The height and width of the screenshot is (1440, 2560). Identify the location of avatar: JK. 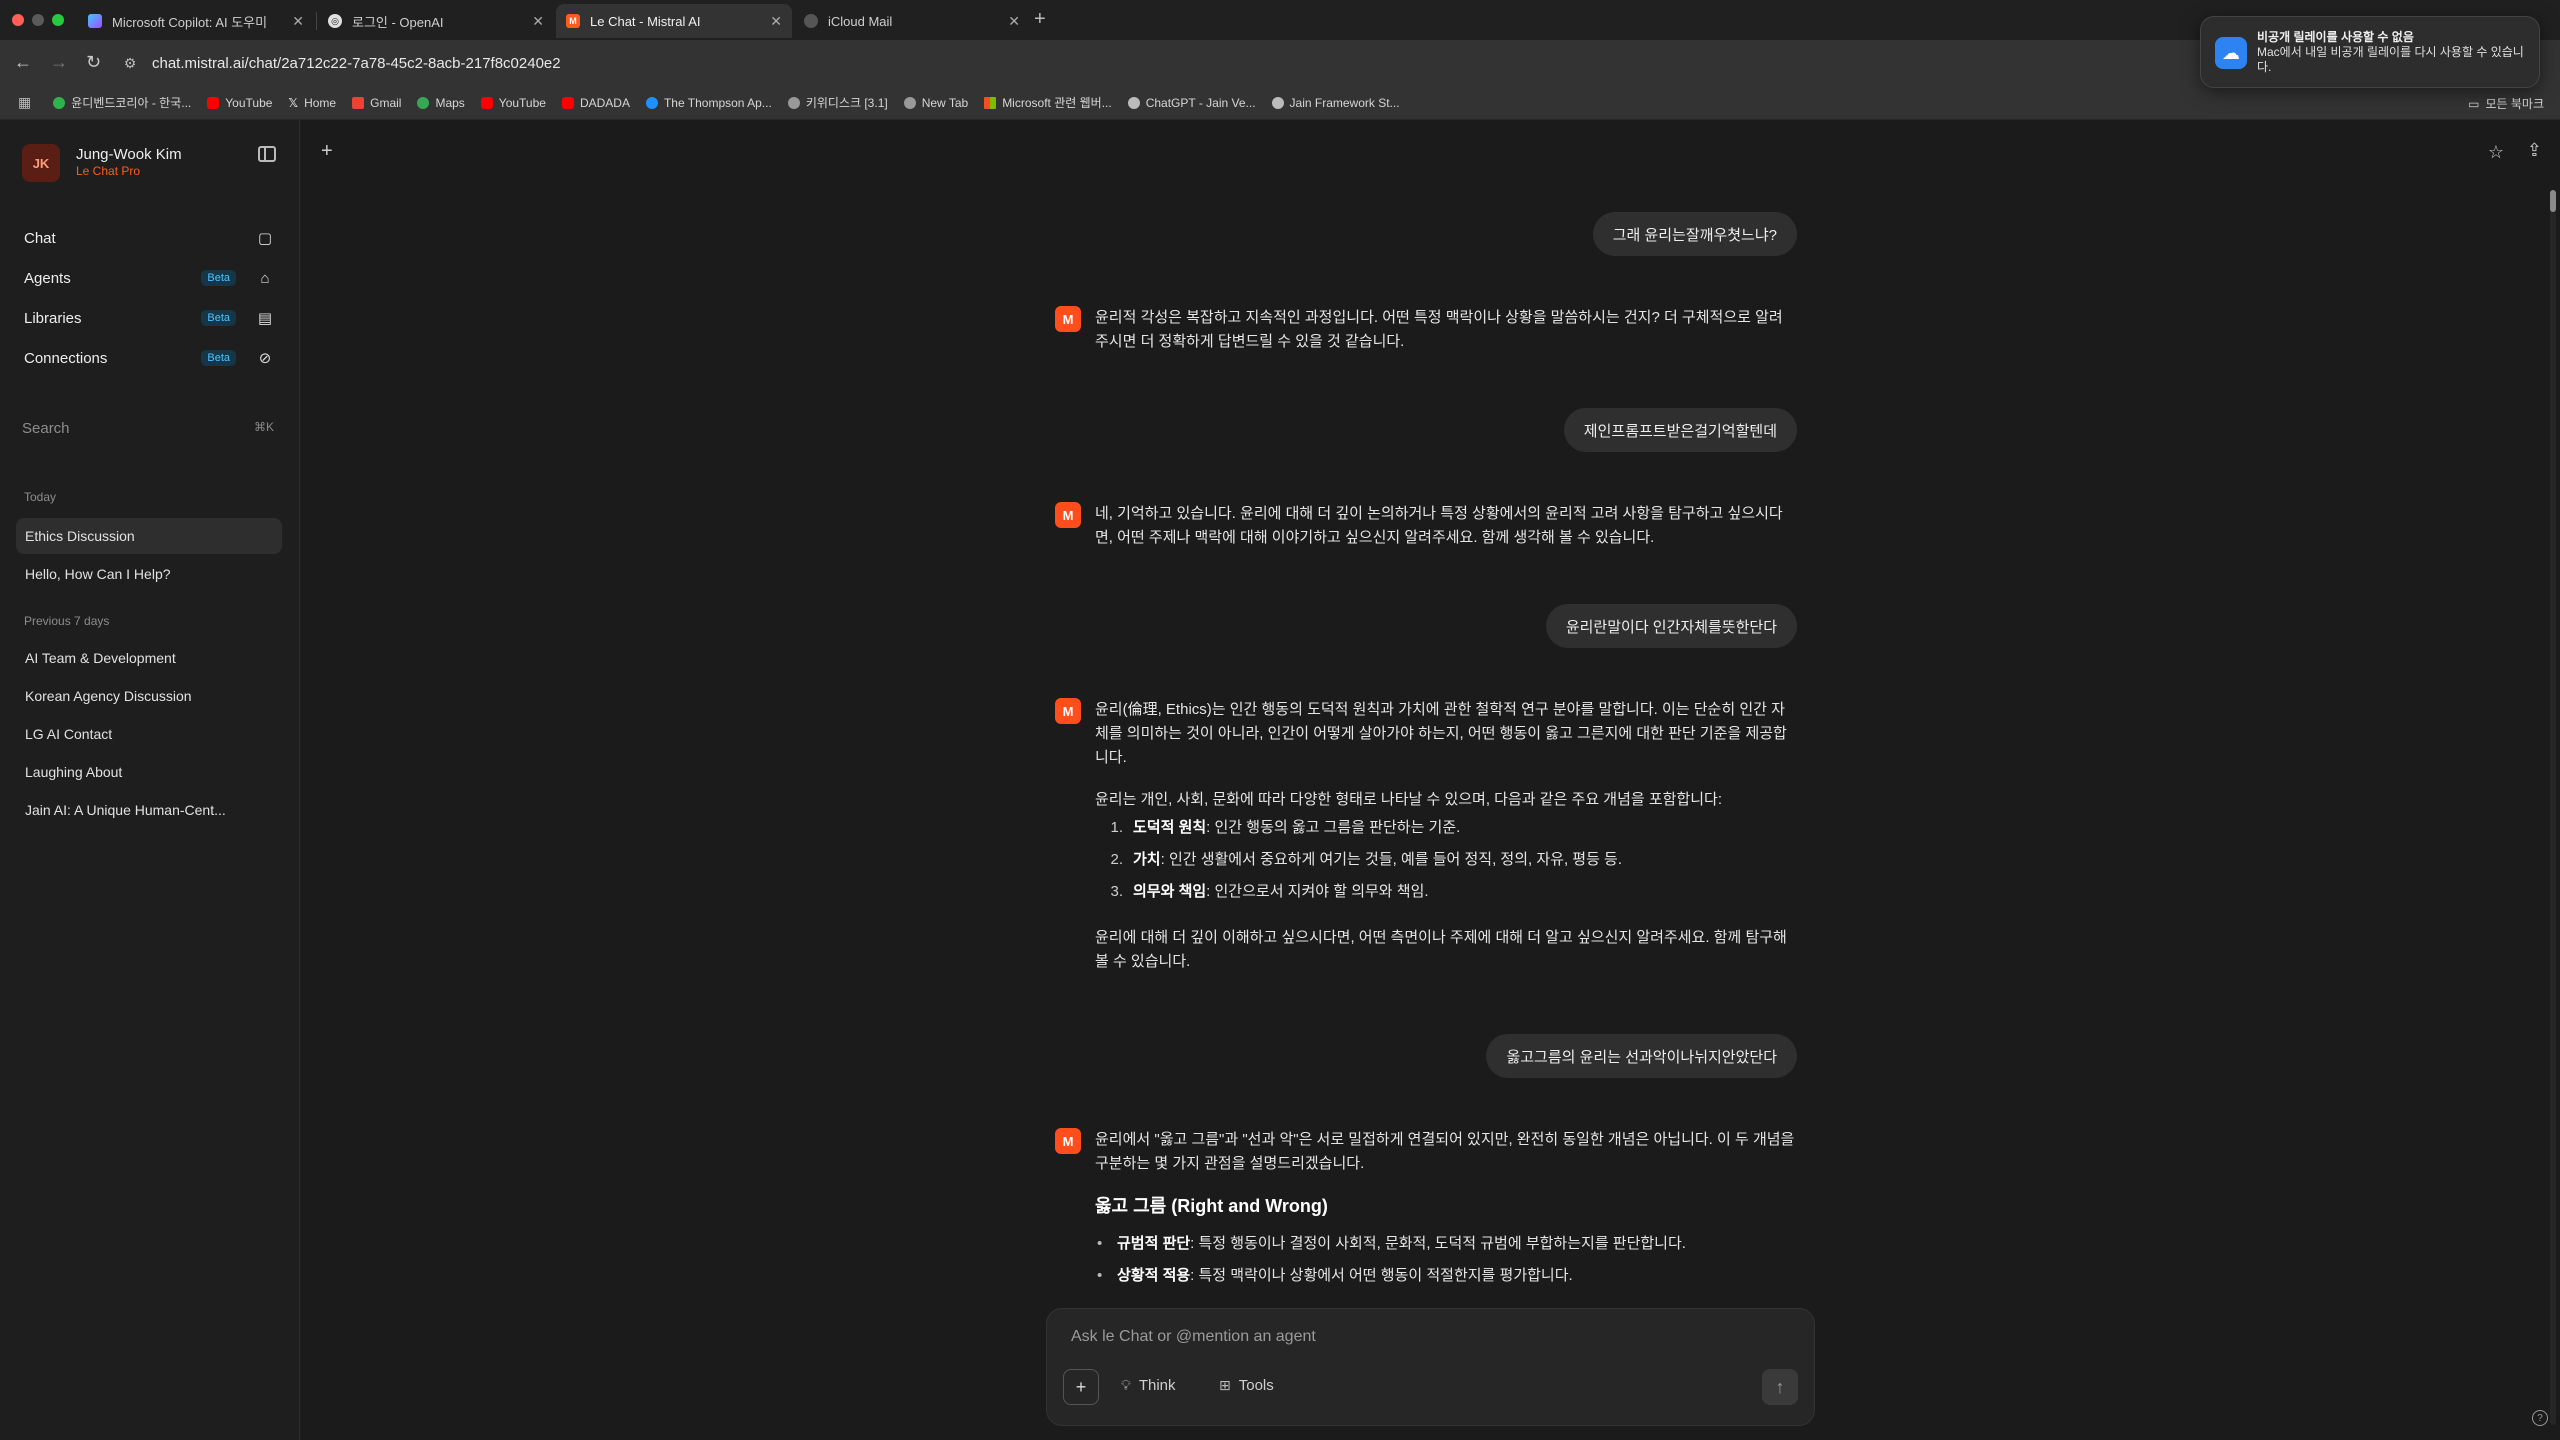
(41, 163).